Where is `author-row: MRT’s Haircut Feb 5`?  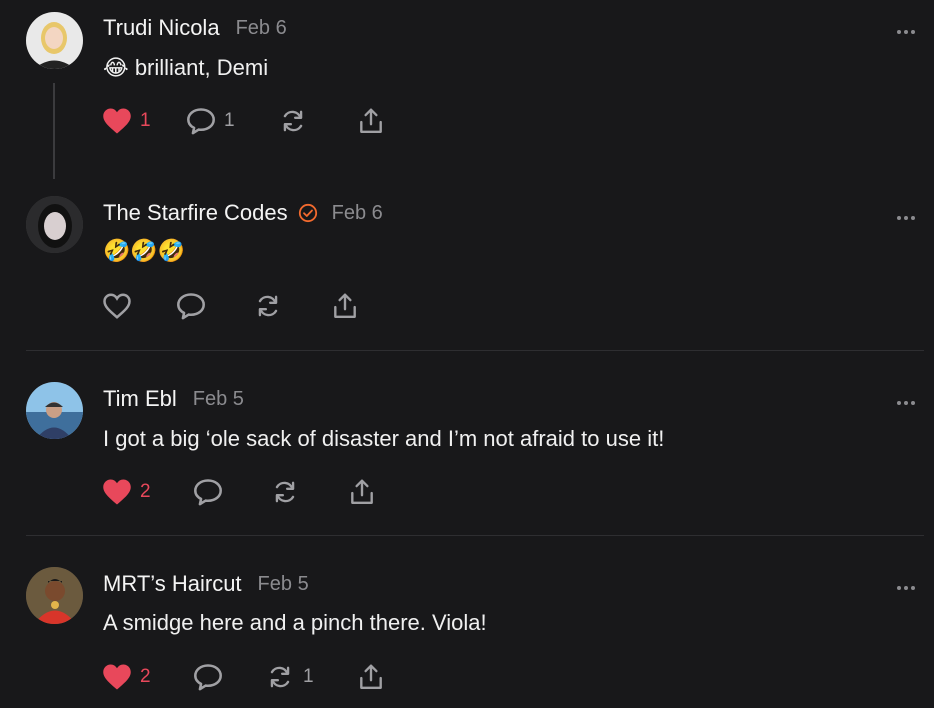
author-row: MRT’s Haircut Feb 5 is located at coordinates (206, 584).